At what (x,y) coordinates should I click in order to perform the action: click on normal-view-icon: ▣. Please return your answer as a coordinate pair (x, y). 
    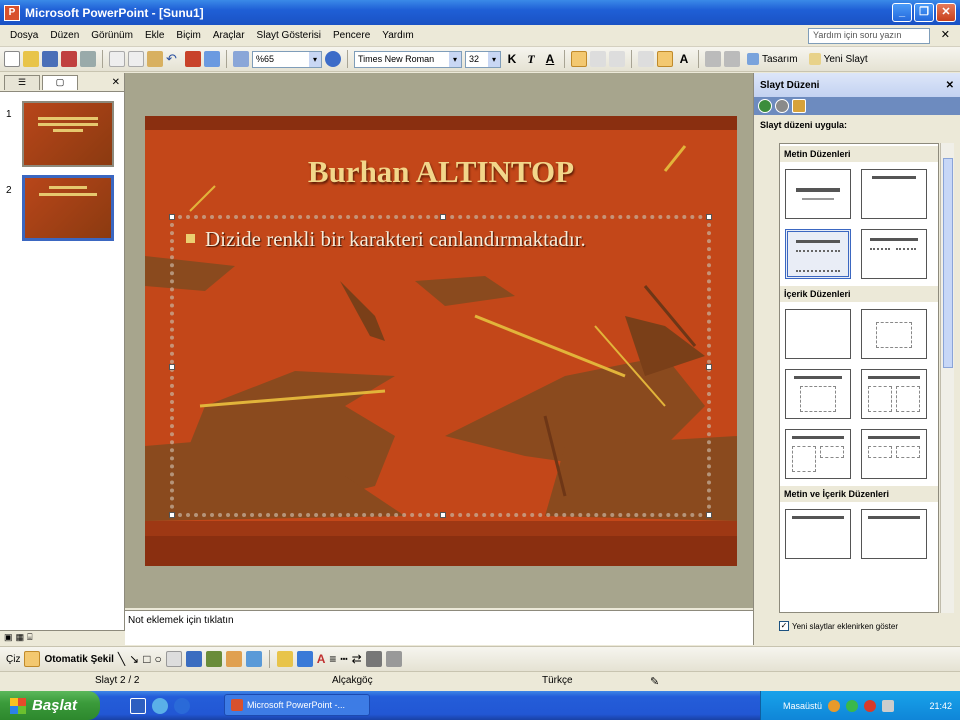
    Looking at the image, I should click on (6, 637).